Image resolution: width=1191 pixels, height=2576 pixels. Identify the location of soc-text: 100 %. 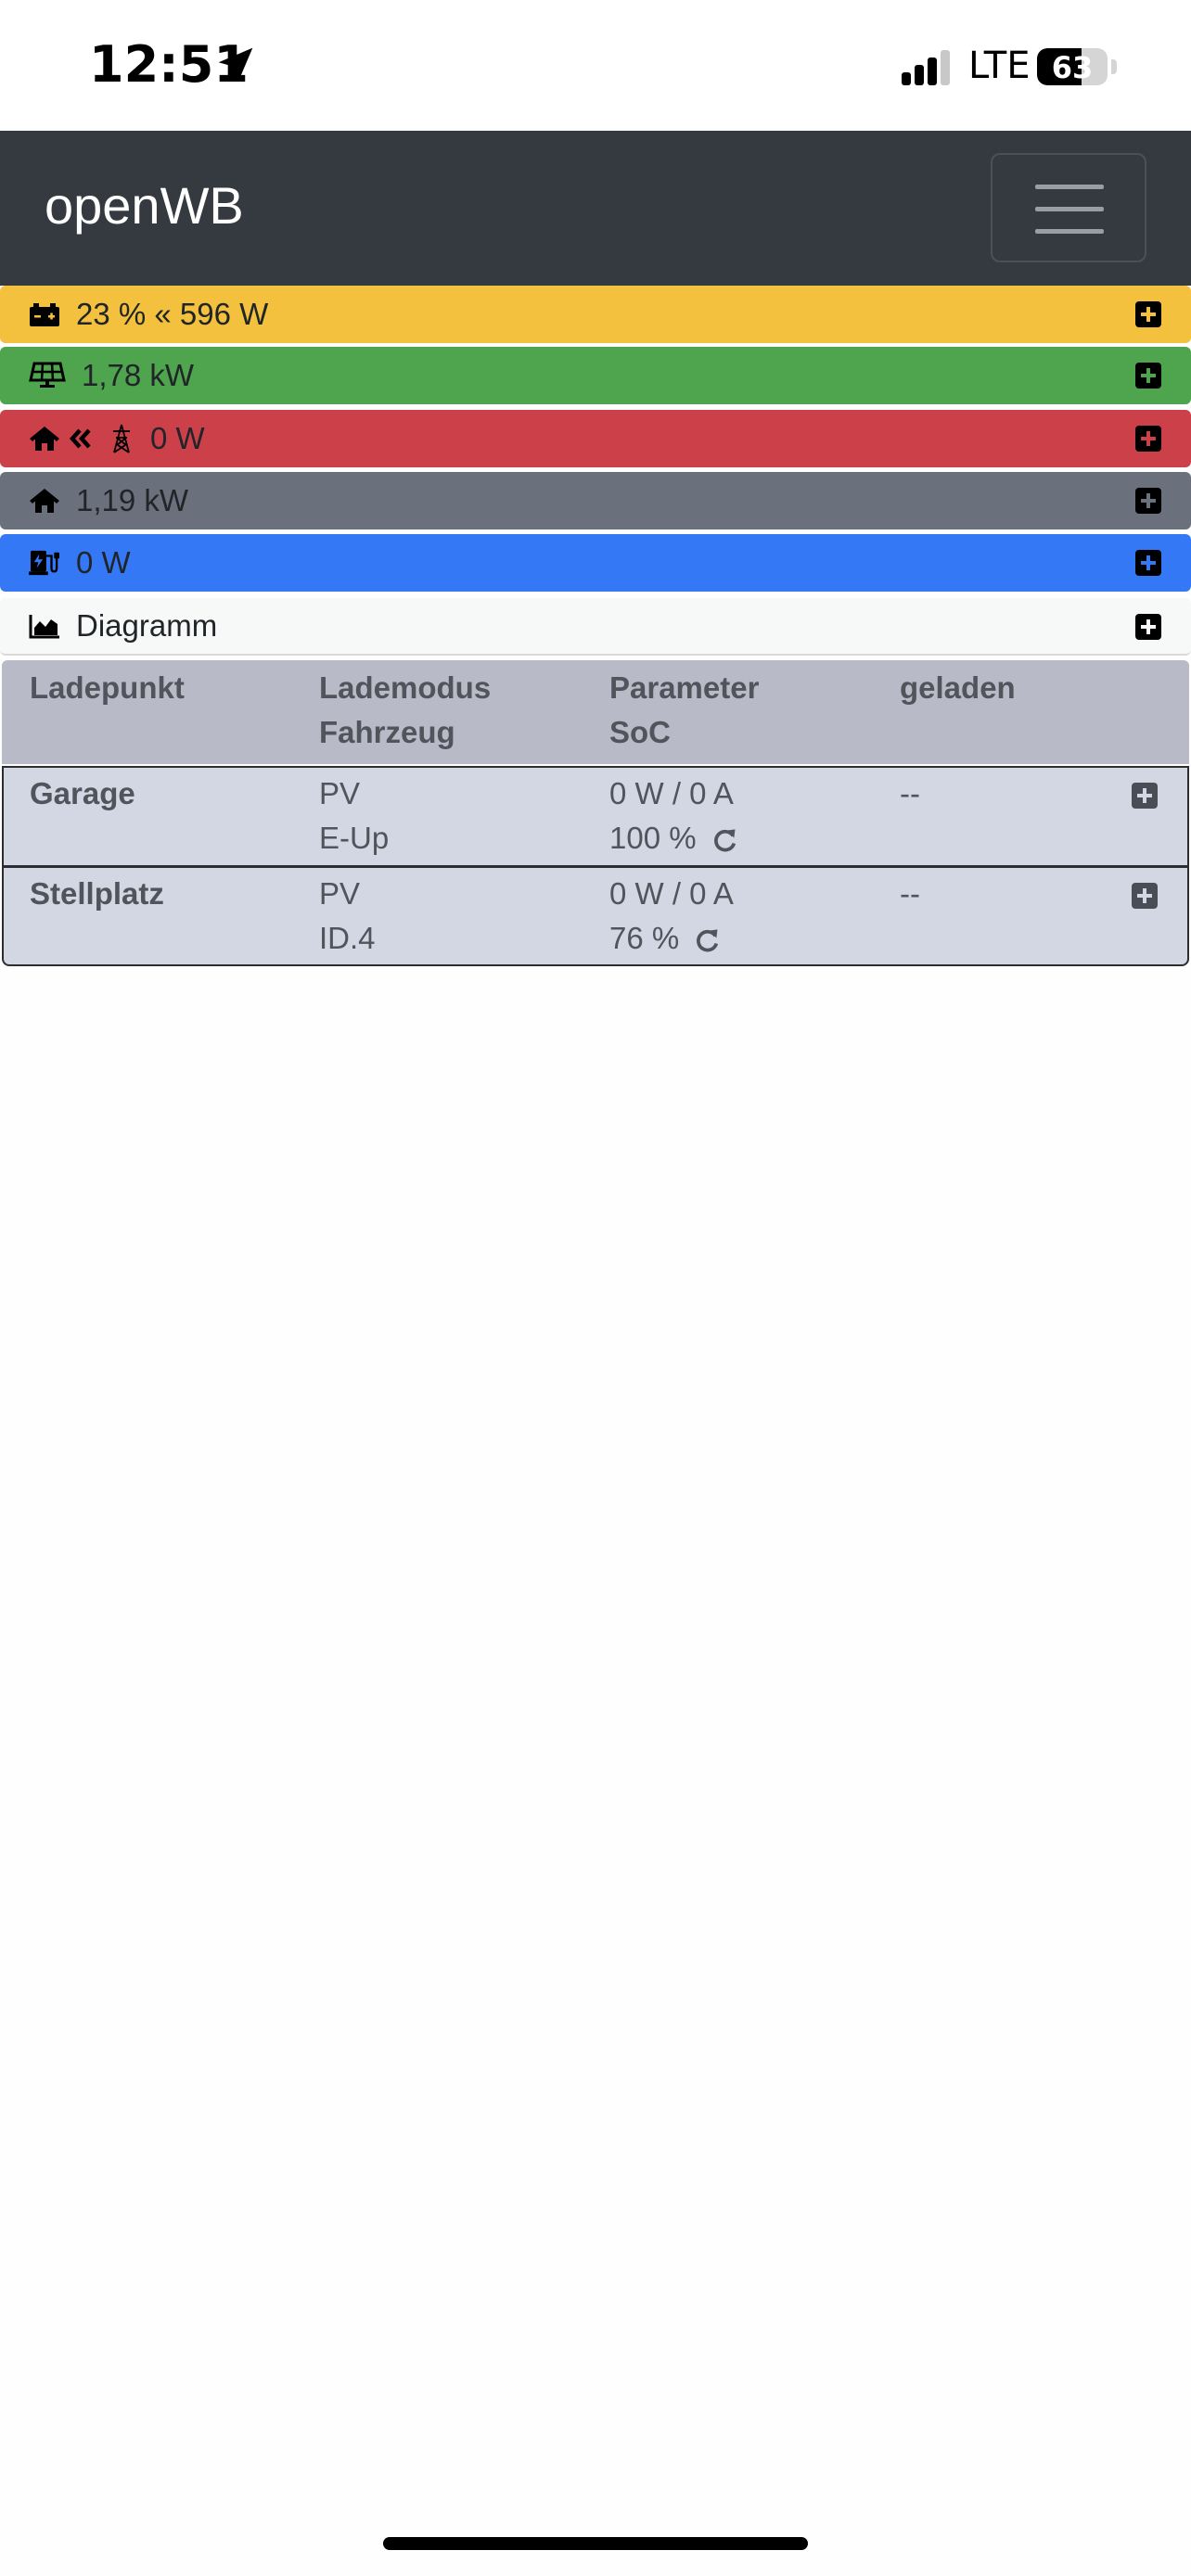
(653, 838).